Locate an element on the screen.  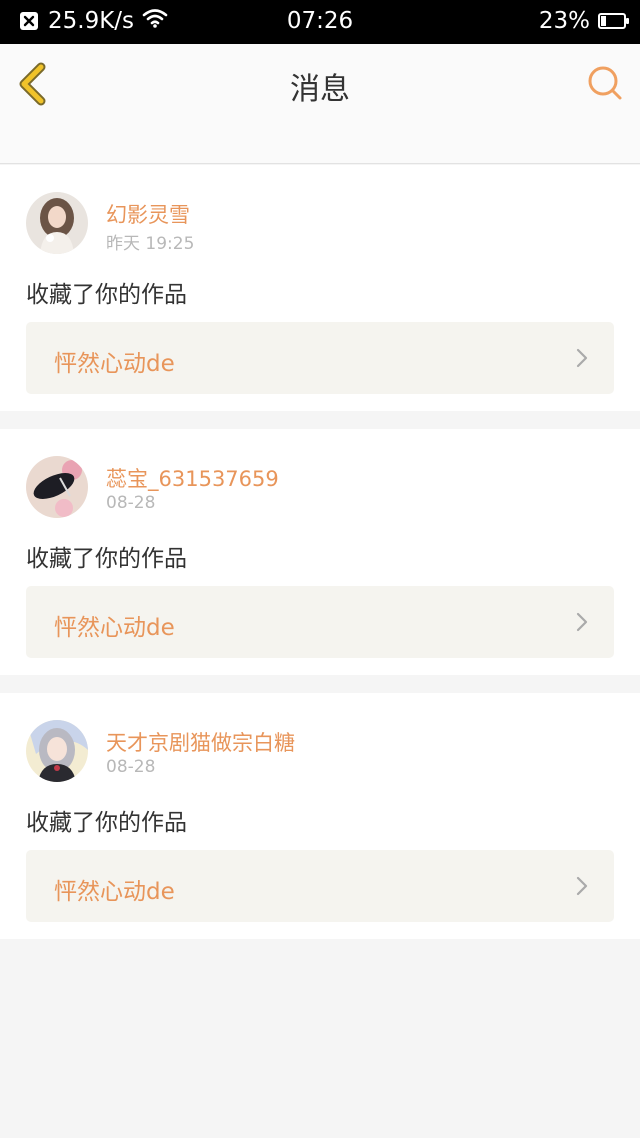
search-icon is located at coordinates (605, 83).